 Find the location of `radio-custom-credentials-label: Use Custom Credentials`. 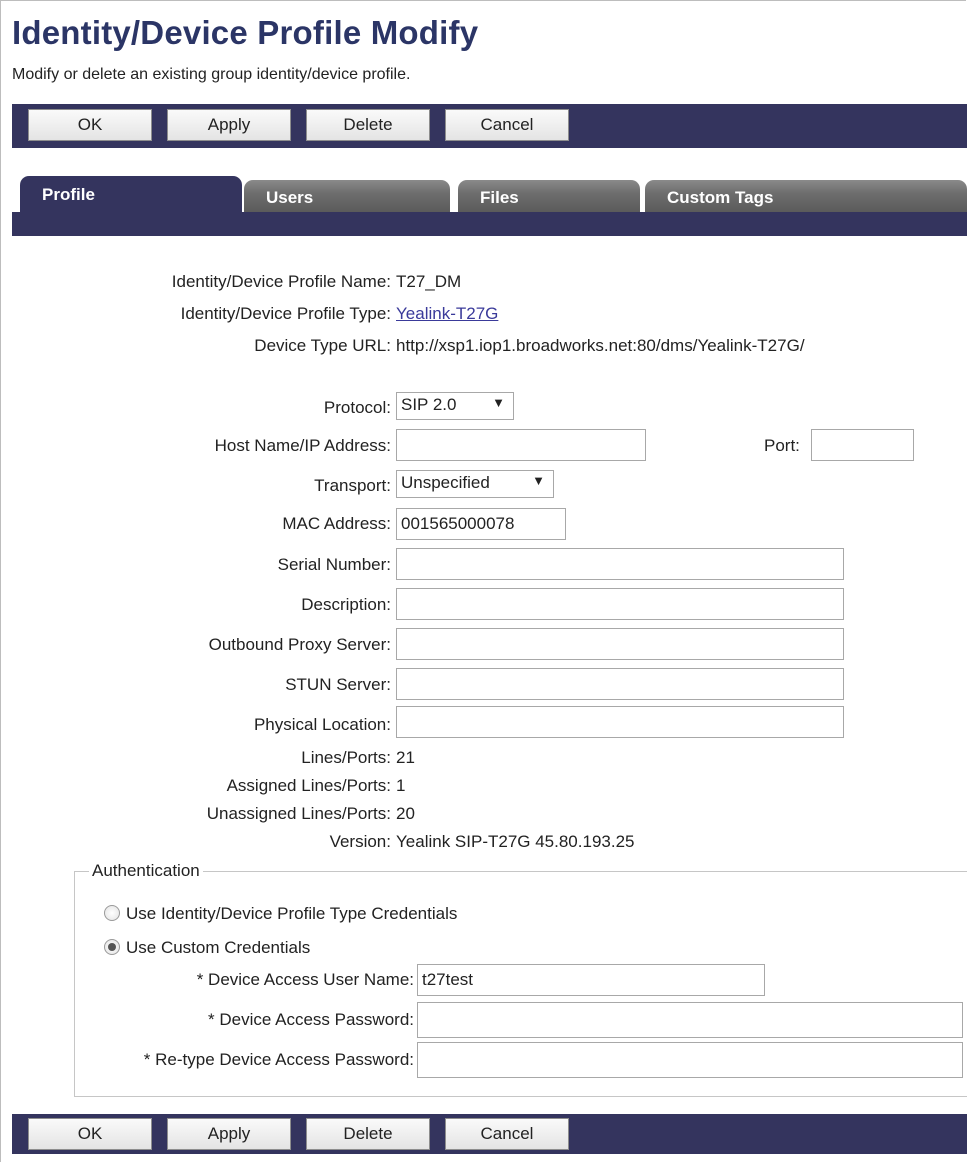

radio-custom-credentials-label: Use Custom Credentials is located at coordinates (218, 947).